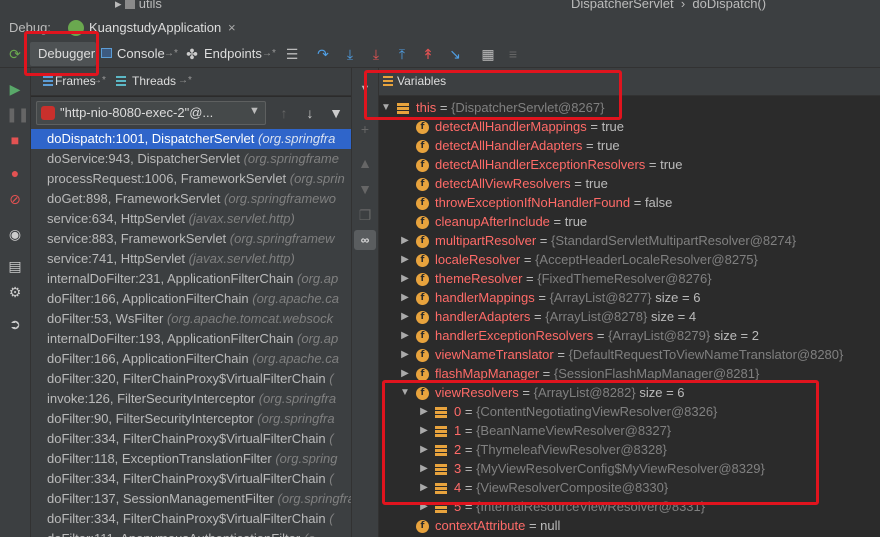  Describe the element at coordinates (336, 113) in the screenshot. I see `filter-icon: ▼` at that location.